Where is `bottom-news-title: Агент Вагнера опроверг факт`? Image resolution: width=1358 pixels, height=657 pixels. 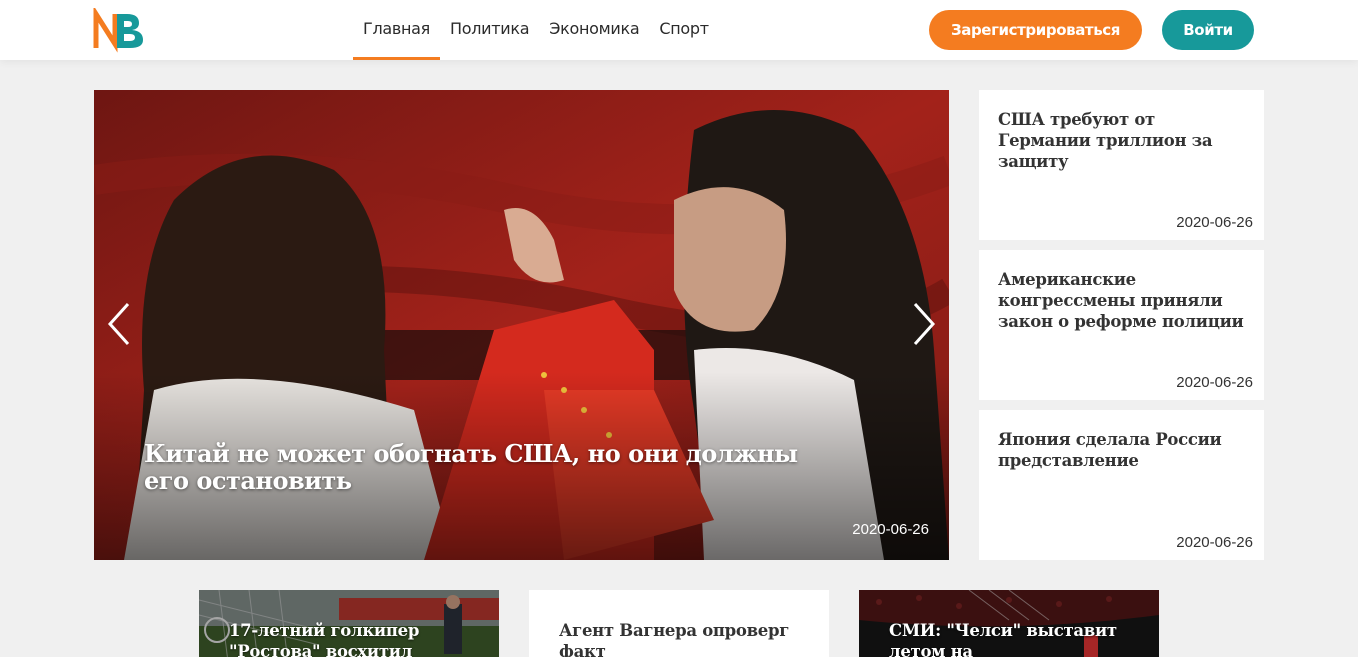
bottom-news-title: Агент Вагнера опроверг факт is located at coordinates (681, 638).